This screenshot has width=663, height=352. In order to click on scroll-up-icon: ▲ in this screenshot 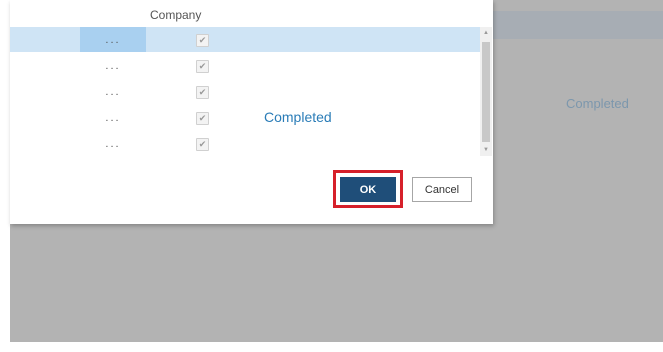, I will do `click(486, 33)`.